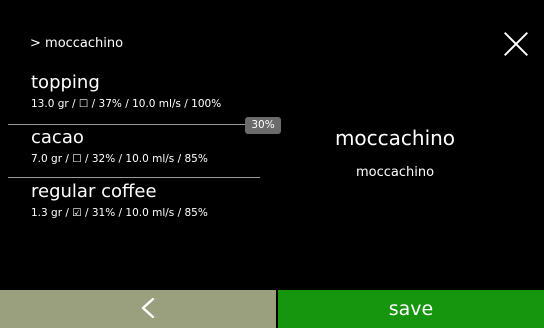 The image size is (544, 328). Describe the element at coordinates (395, 172) in the screenshot. I see `product-subtitle: moccachino` at that location.